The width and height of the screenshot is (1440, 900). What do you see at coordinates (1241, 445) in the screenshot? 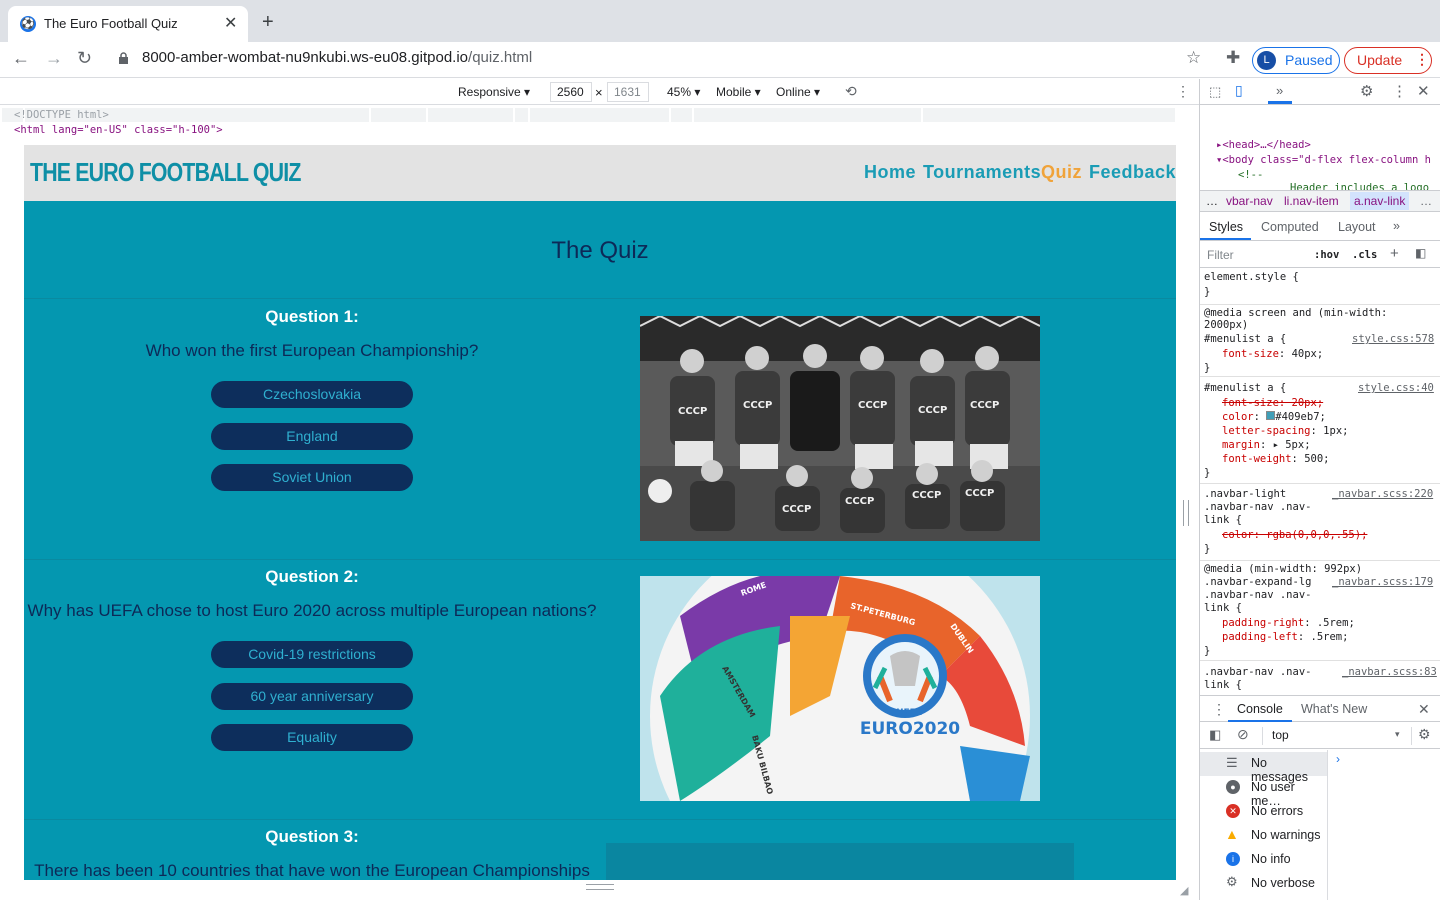
I see `property-name: margin` at bounding box center [1241, 445].